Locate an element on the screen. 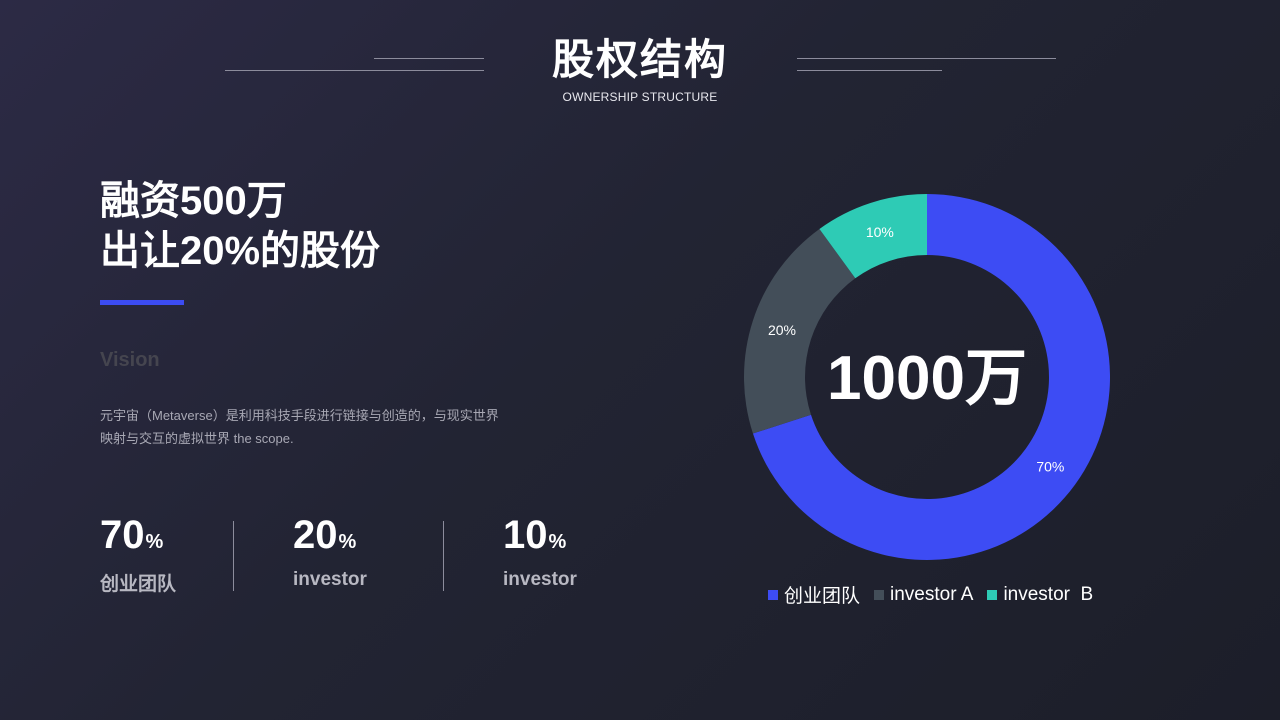  slice-data-label: 70% is located at coordinates (1050, 467).